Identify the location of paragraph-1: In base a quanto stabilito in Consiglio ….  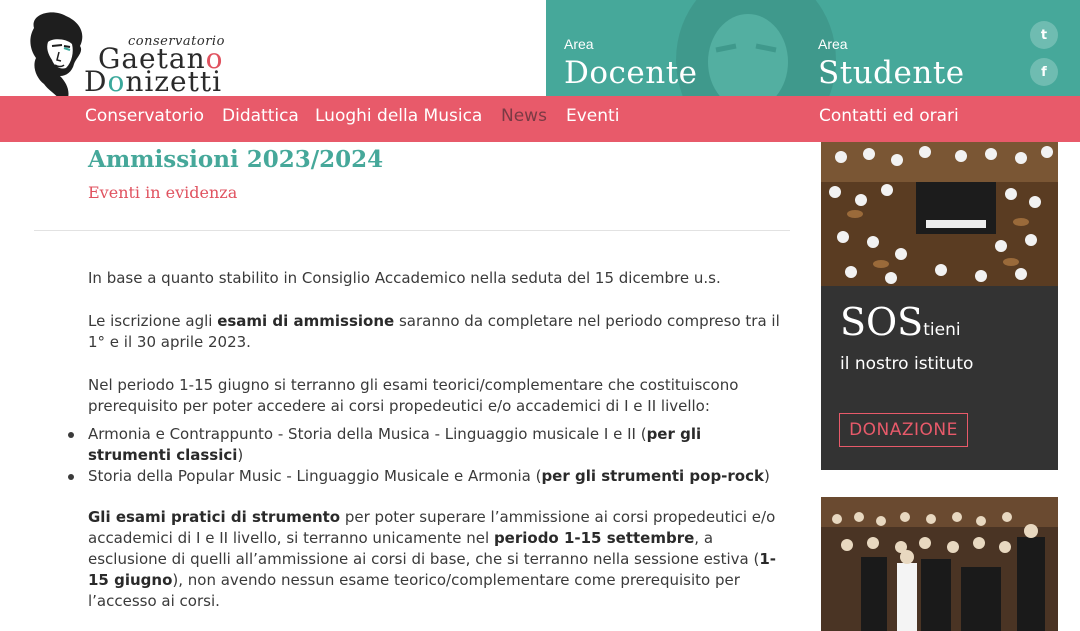
(404, 278).